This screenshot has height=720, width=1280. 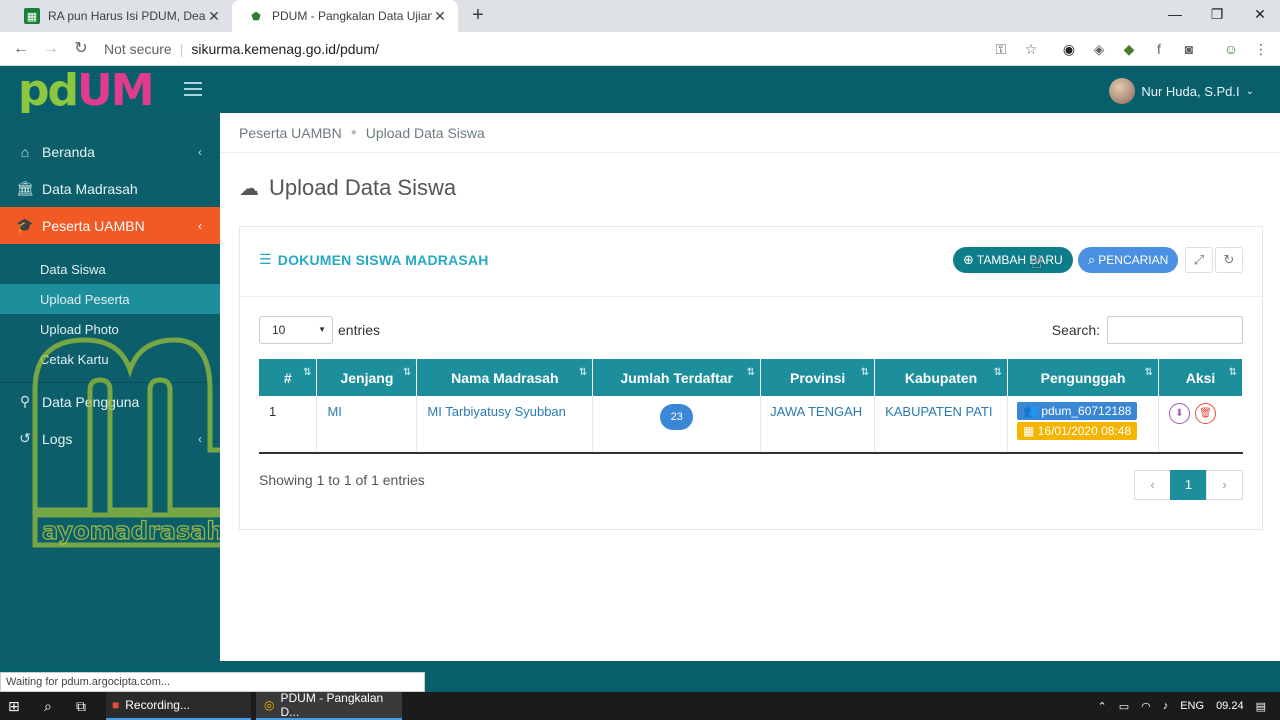 I want to click on system-tray: ⌃ ▭ ◠ ♪ ENG 09.24 ▤, so click(x=1188, y=706).